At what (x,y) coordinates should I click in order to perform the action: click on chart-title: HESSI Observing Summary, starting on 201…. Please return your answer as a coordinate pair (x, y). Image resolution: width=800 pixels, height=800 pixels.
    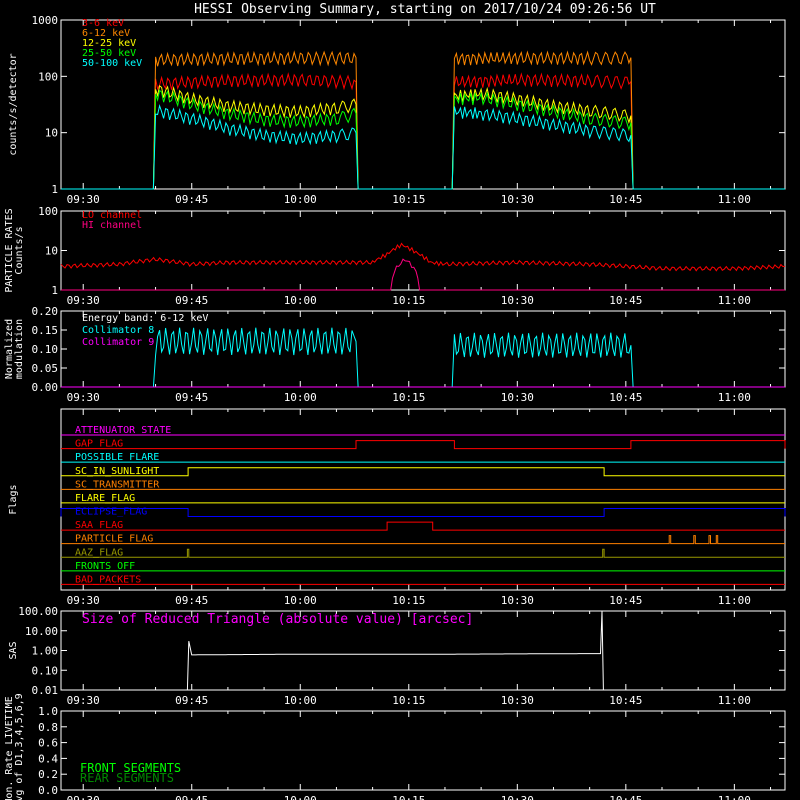
    Looking at the image, I should click on (425, 9).